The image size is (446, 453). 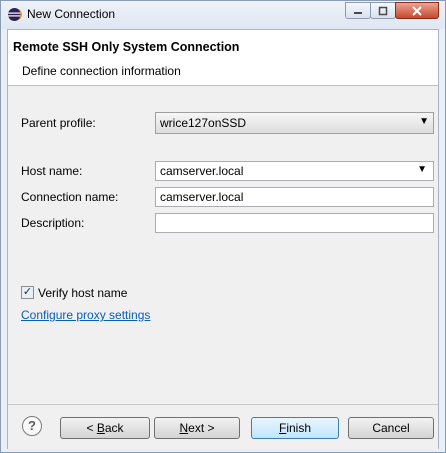 I want to click on maximize-icon, so click(x=383, y=10).